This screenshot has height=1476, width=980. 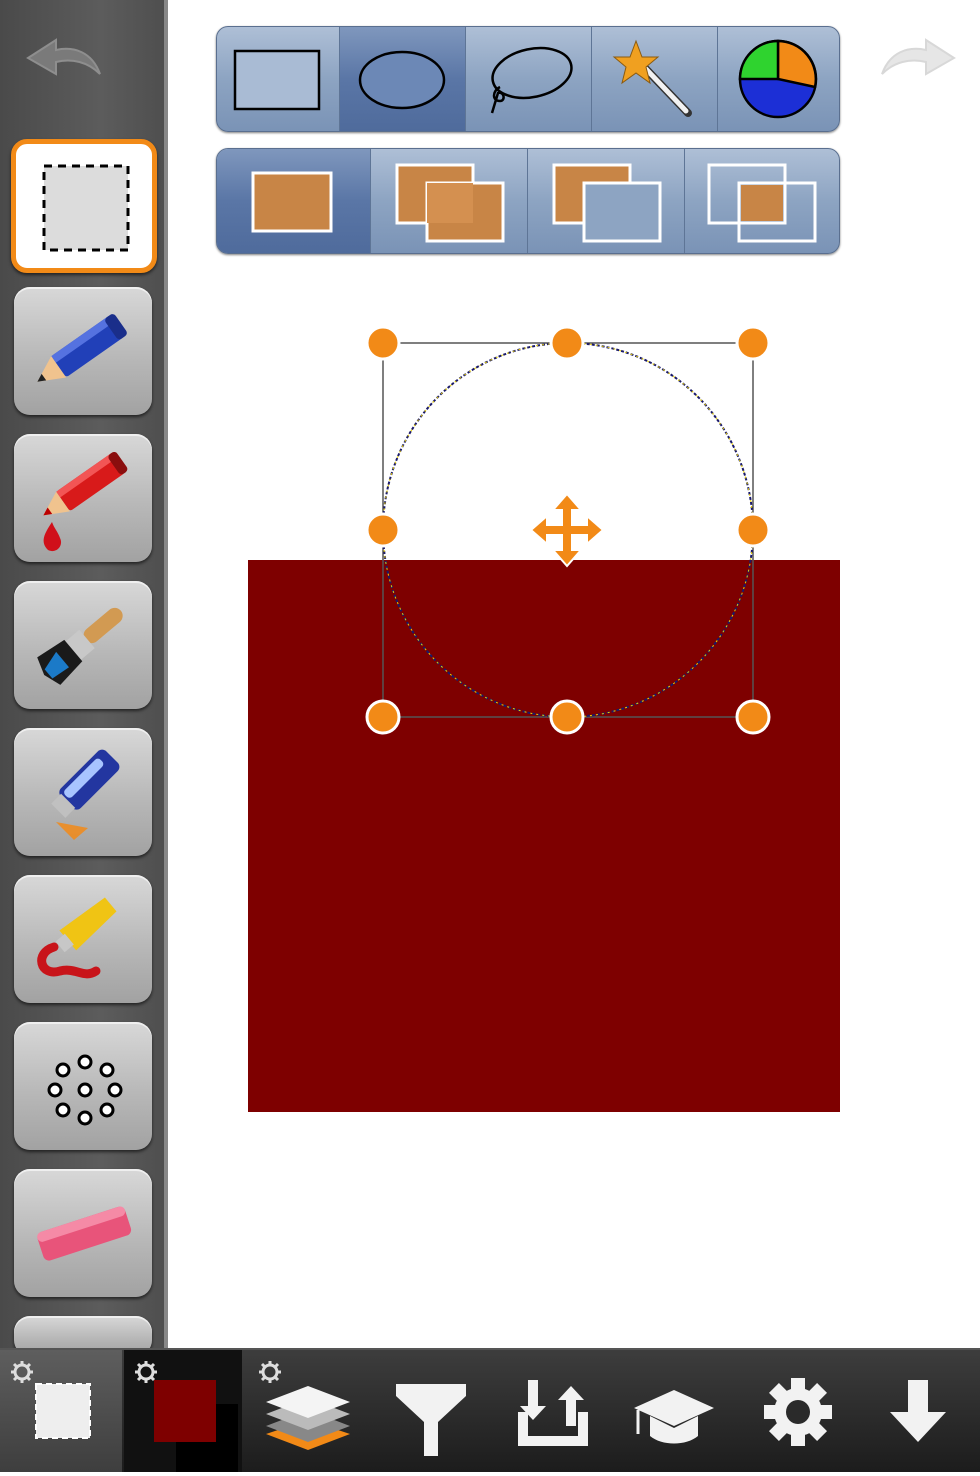 What do you see at coordinates (308, 1418) in the screenshot?
I see `layers-icon` at bounding box center [308, 1418].